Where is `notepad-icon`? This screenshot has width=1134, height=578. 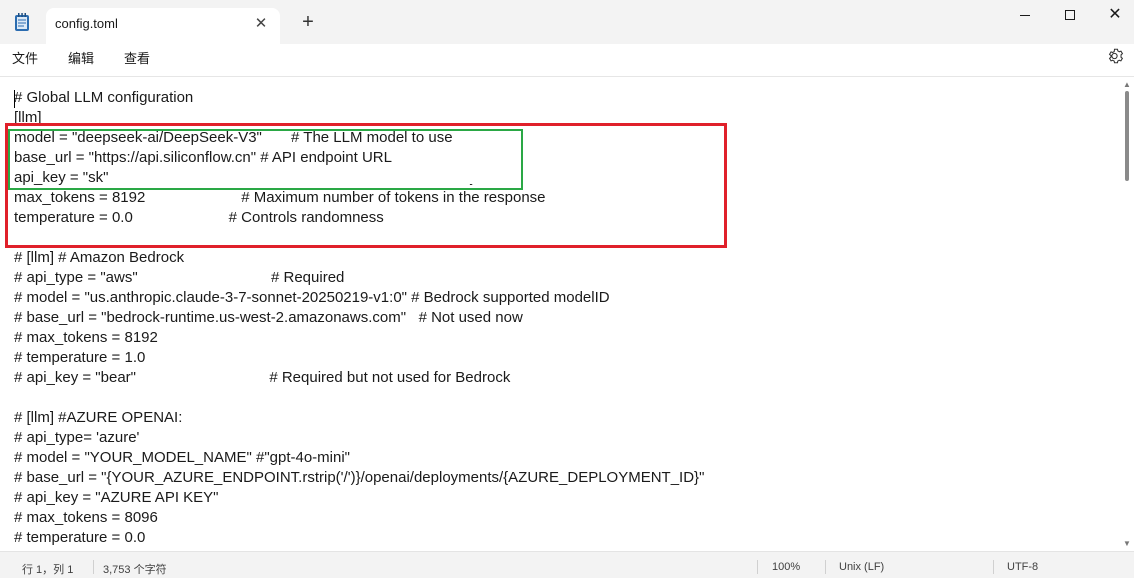
notepad-icon is located at coordinates (22, 22).